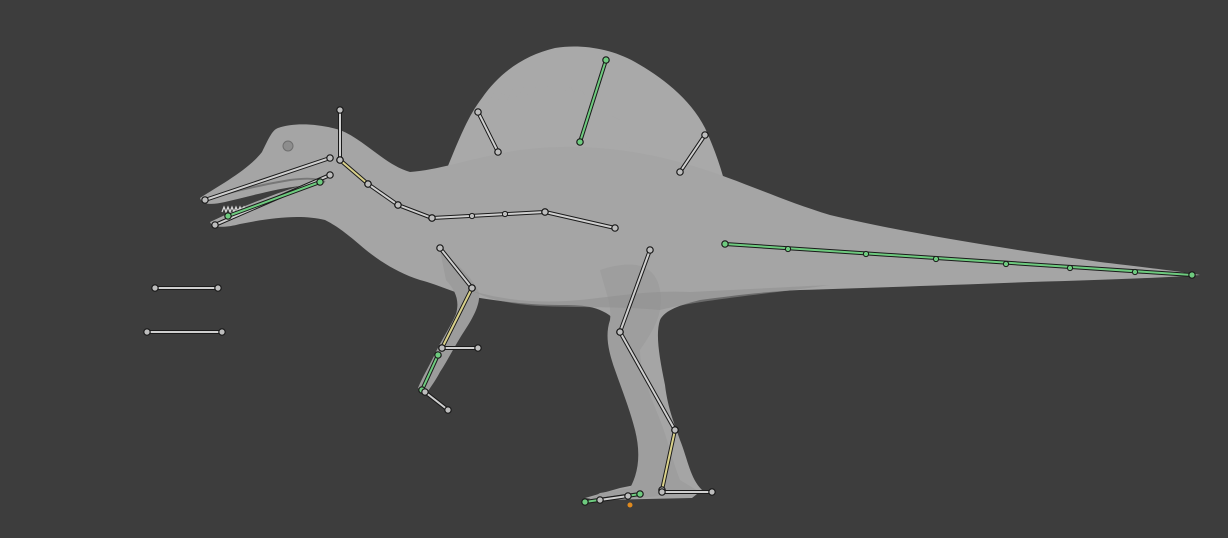 This screenshot has height=538, width=1228. I want to click on bone-arm-hand-tail-joint, so click(478, 348).